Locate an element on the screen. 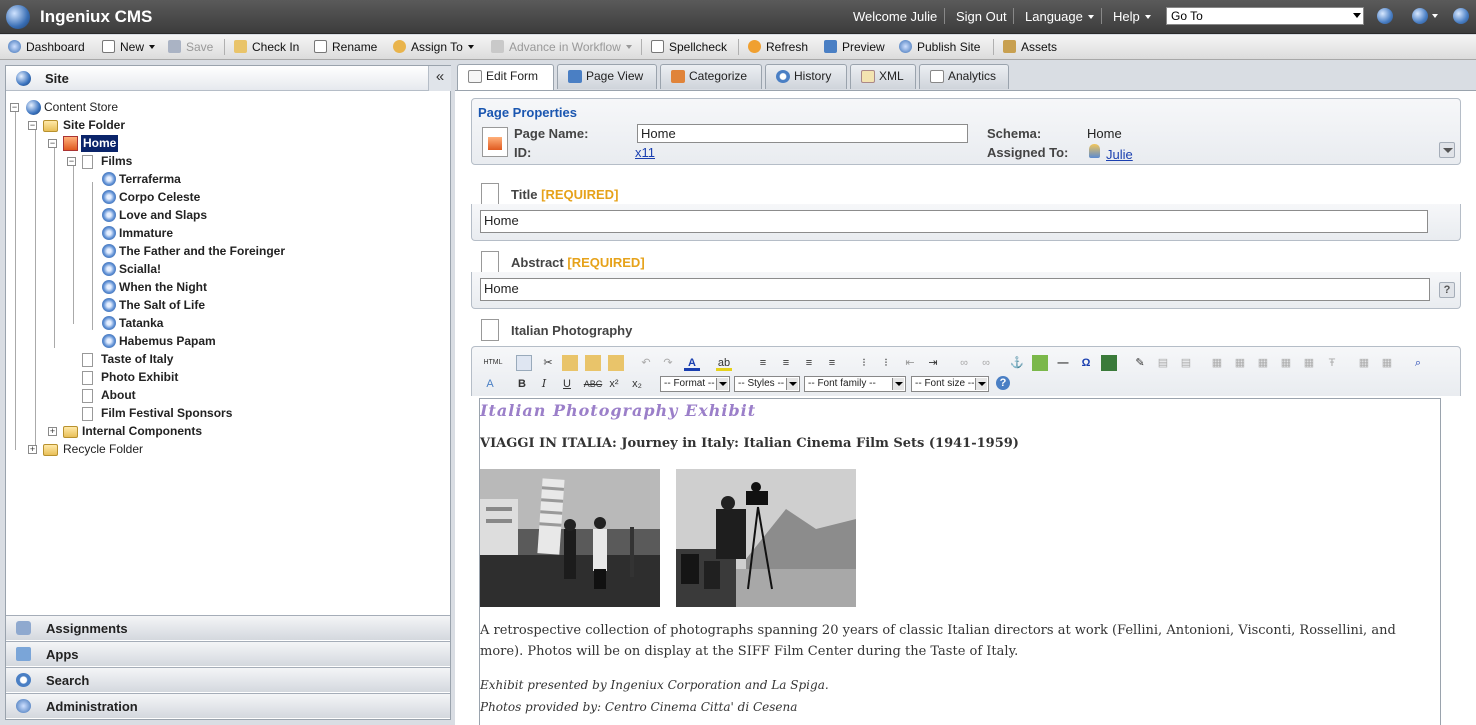  font-color-icon: A is located at coordinates (692, 363).